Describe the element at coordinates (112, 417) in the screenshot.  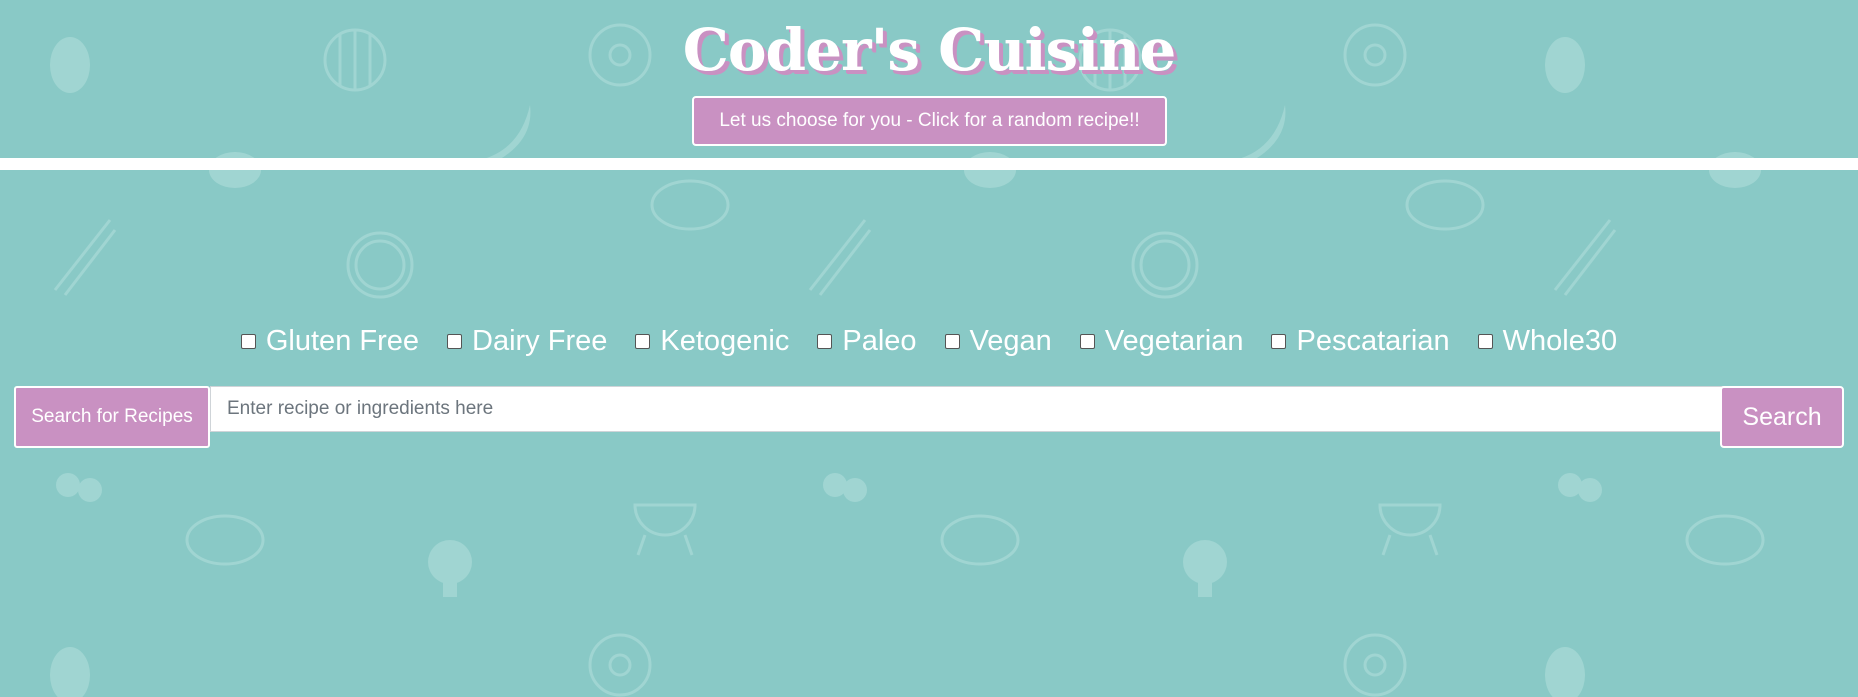
I see `search-label: Search for Recipes` at that location.